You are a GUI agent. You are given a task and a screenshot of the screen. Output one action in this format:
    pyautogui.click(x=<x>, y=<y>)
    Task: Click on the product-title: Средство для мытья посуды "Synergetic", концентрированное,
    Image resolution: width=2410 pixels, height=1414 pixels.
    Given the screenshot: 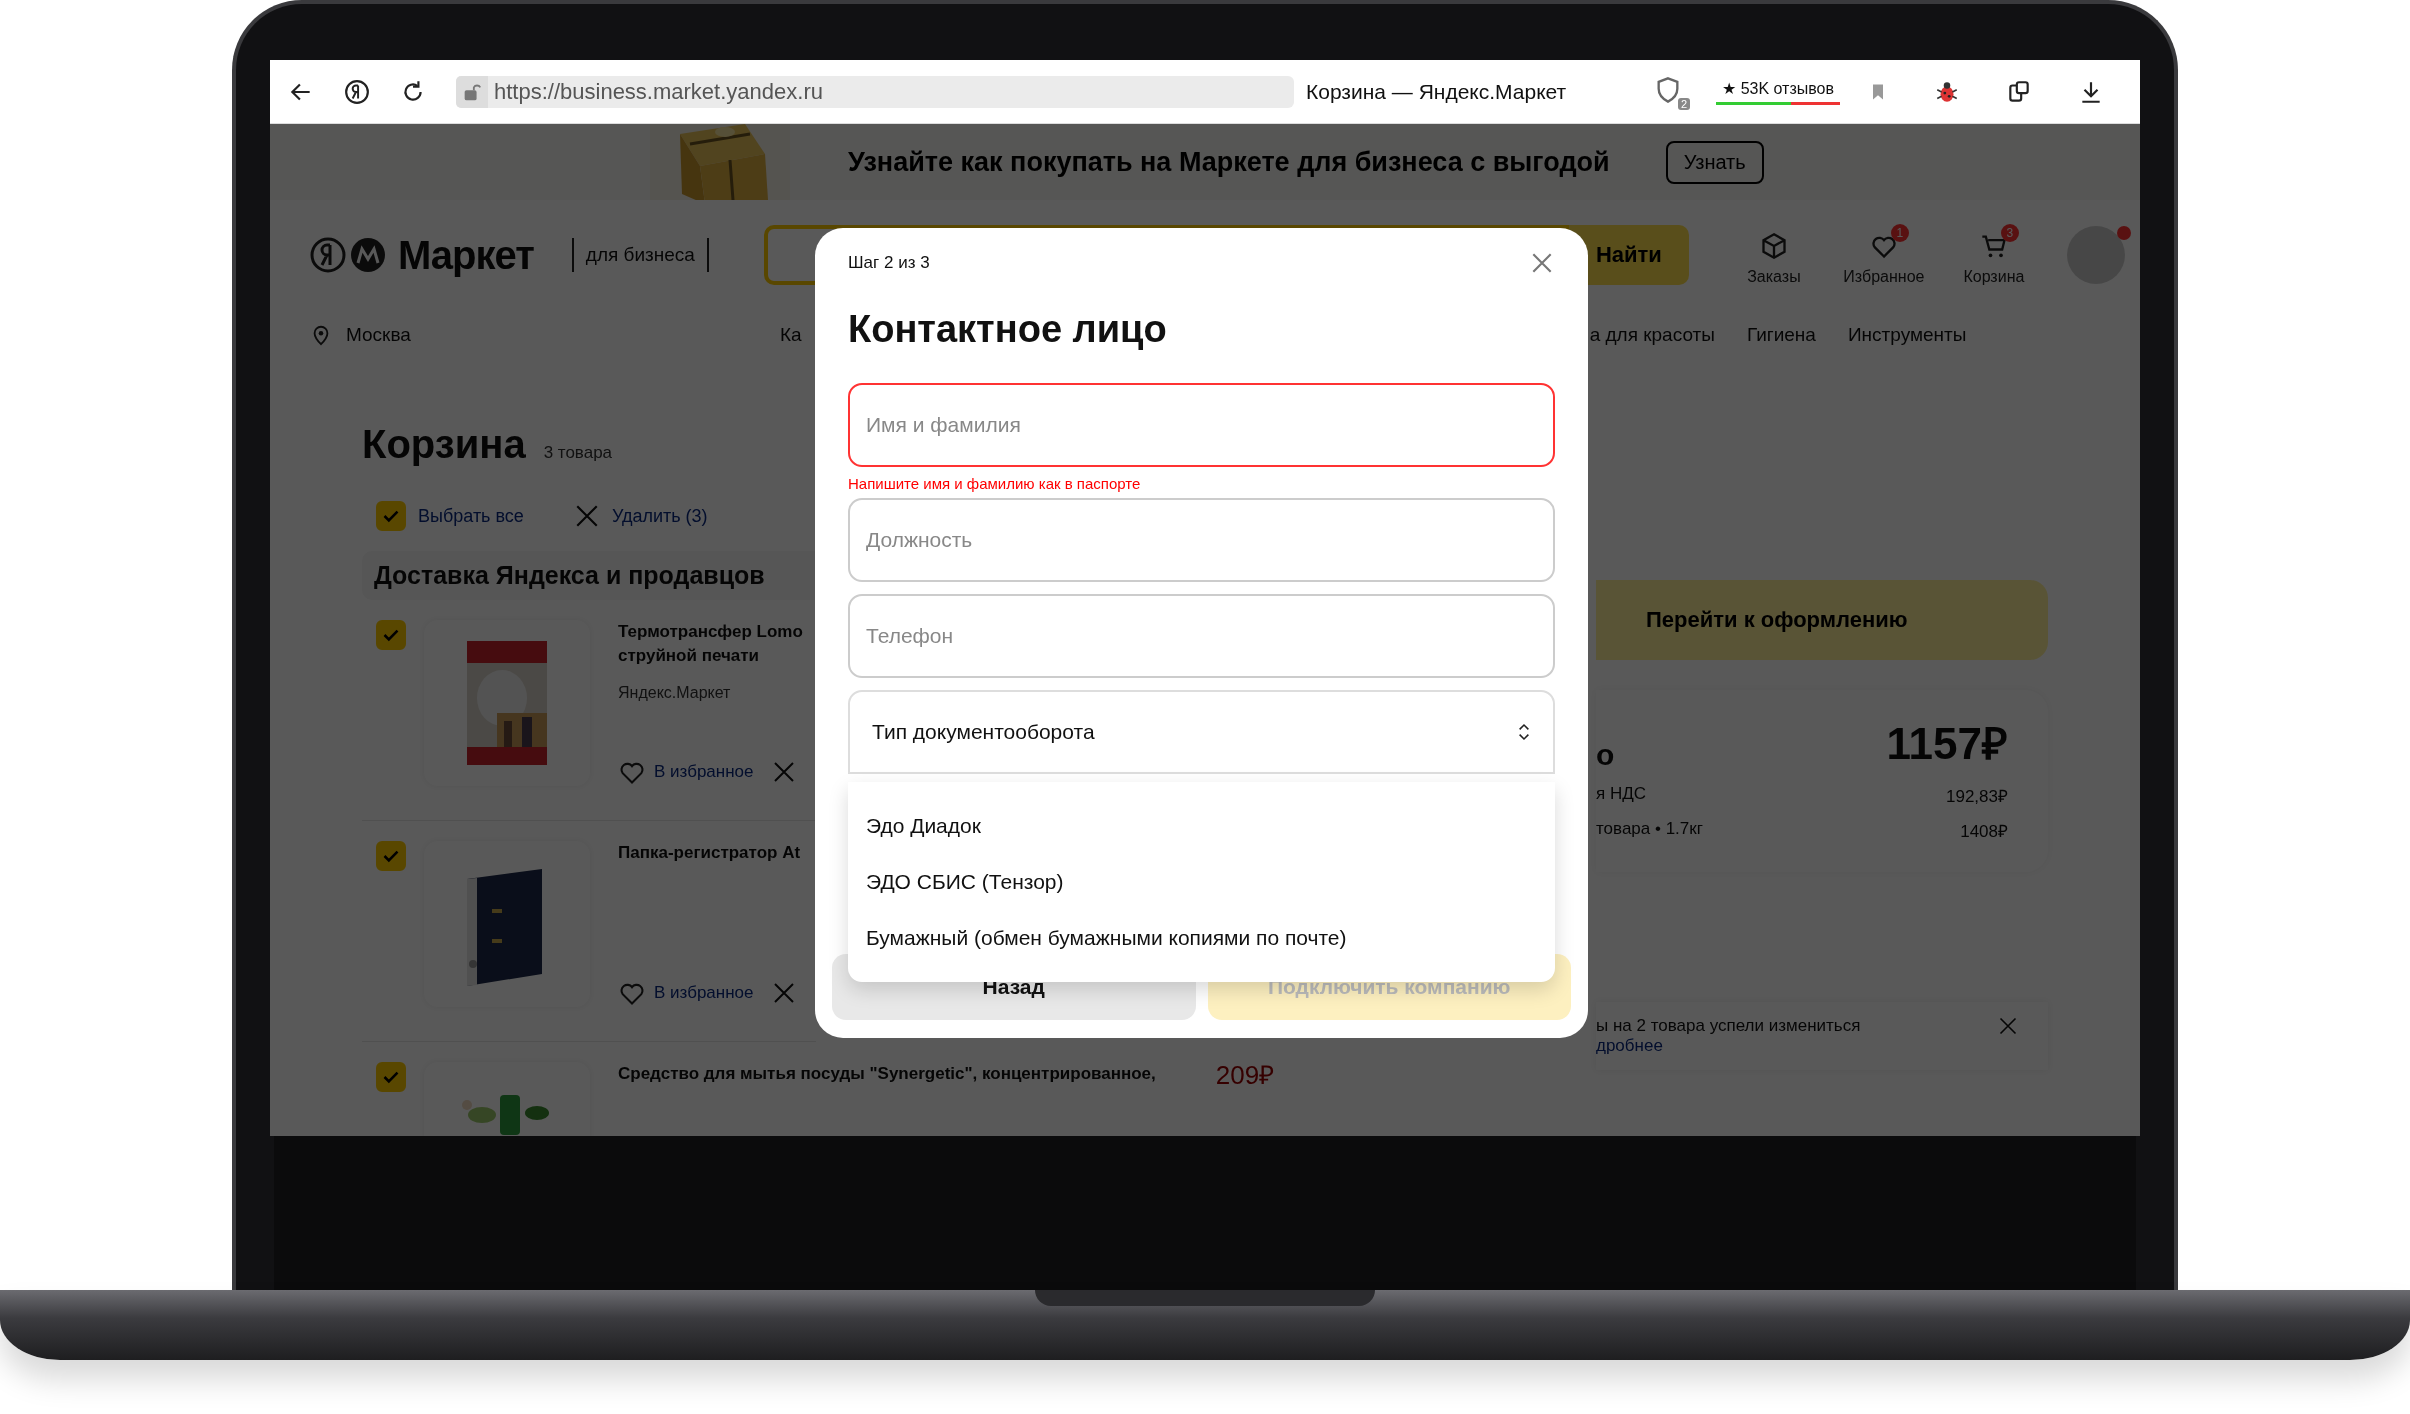 What is the action you would take?
    pyautogui.click(x=887, y=1074)
    